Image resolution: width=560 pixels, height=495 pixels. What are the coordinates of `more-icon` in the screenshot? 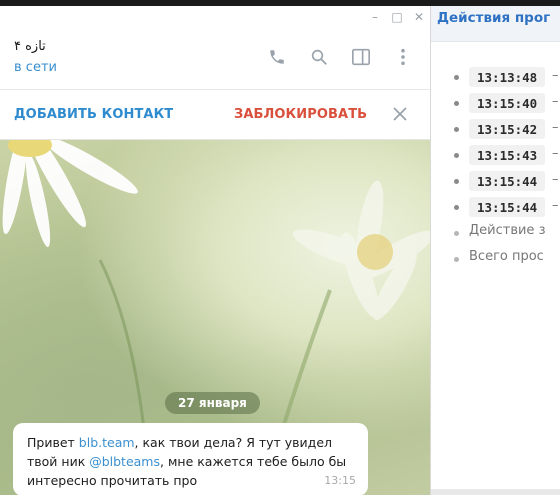 It's located at (403, 57).